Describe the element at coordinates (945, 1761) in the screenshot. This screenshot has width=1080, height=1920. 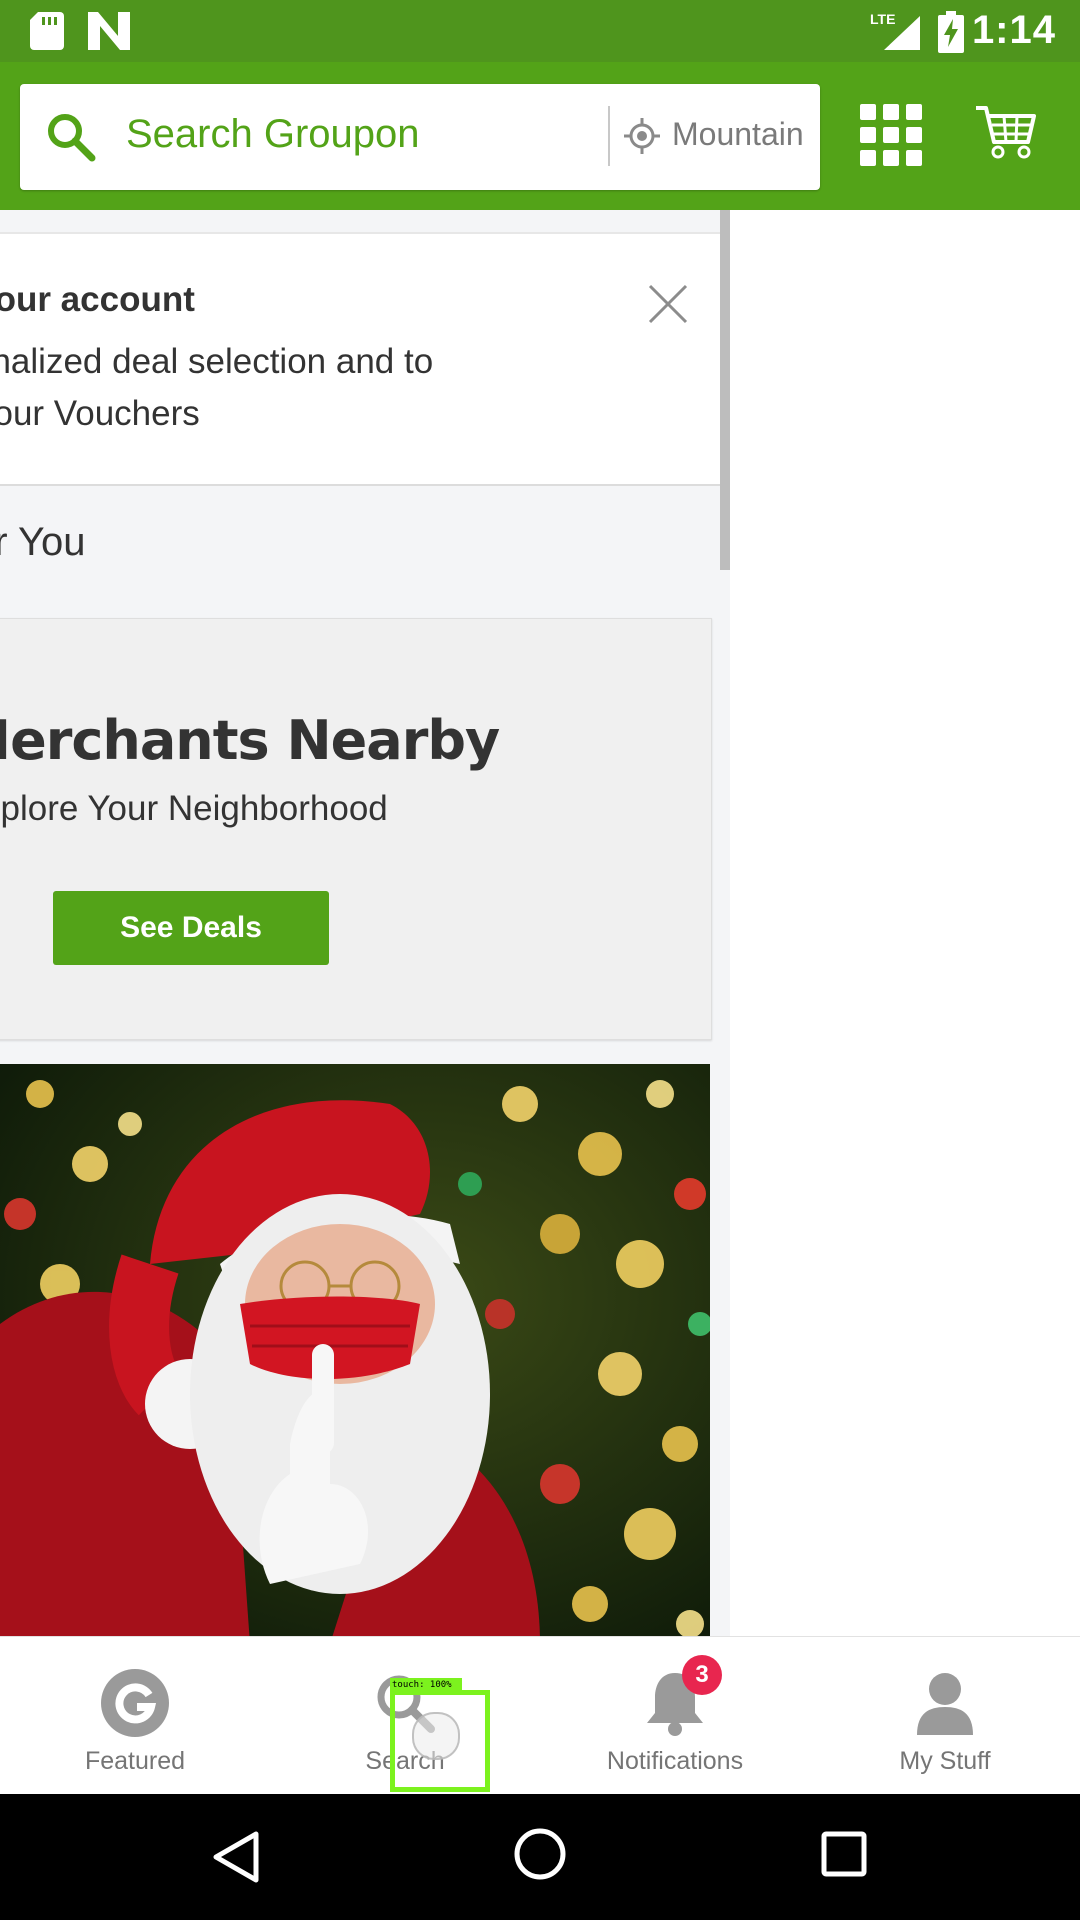
I see `nav-my-stuff-label: My Stuff` at that location.